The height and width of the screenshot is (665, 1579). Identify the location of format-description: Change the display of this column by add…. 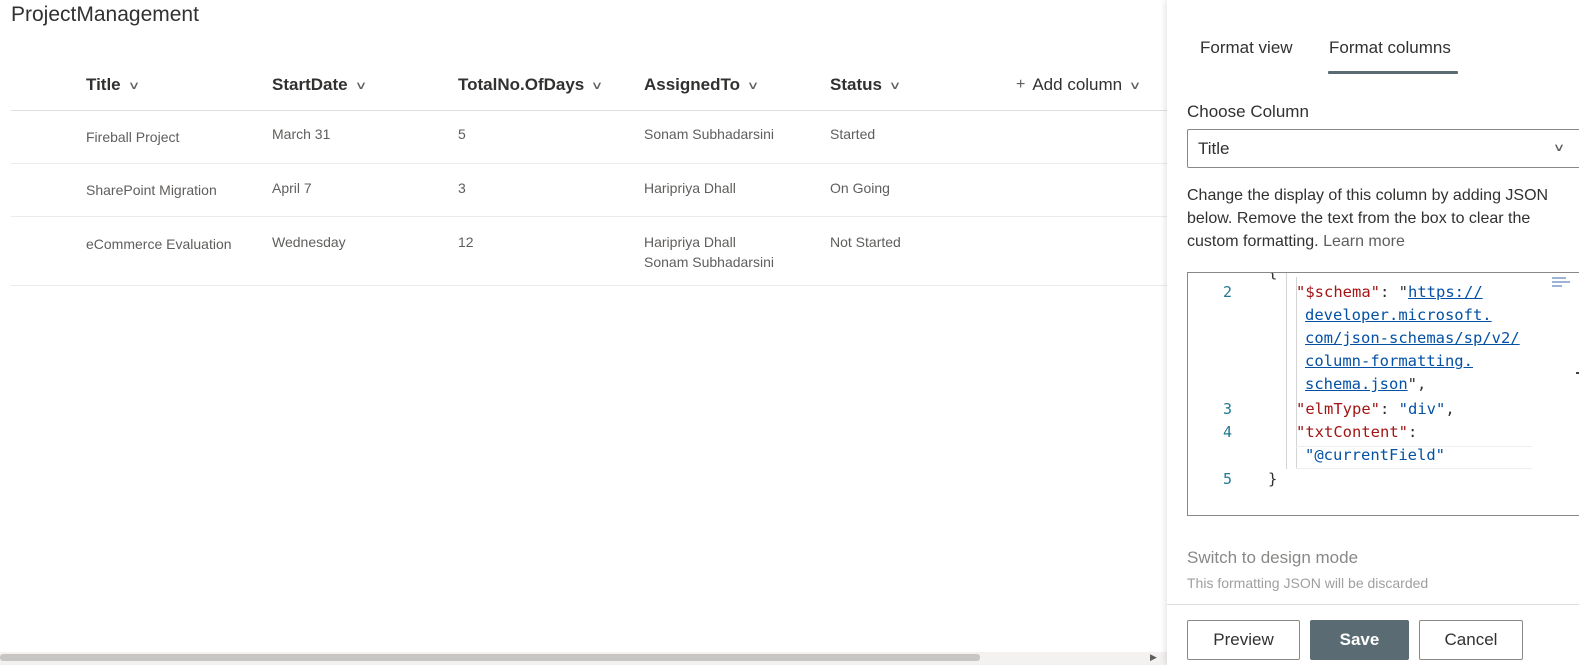
(1369, 218).